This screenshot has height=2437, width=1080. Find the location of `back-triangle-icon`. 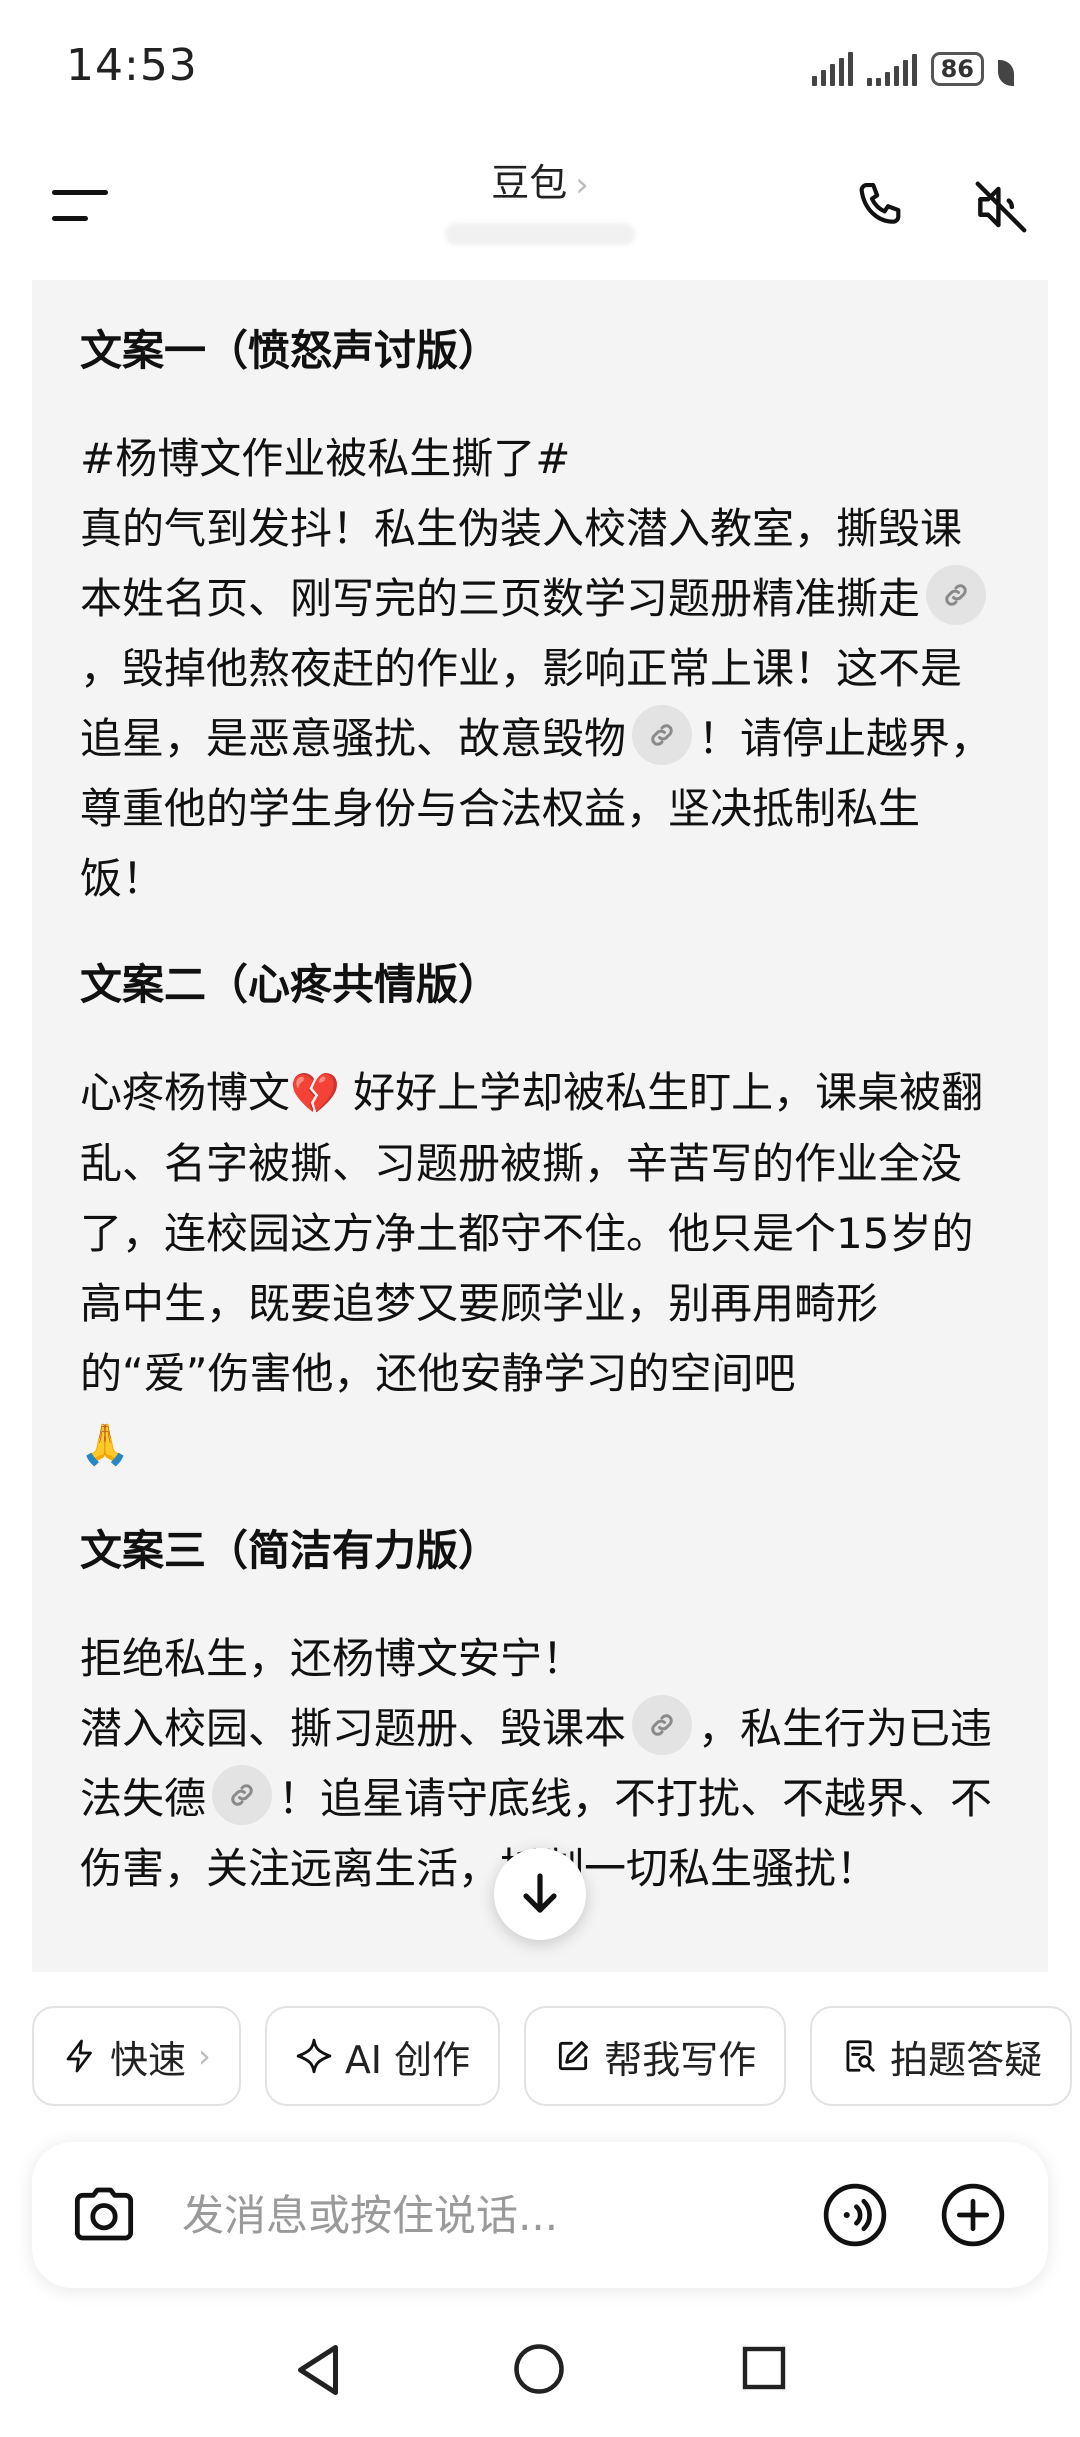

back-triangle-icon is located at coordinates (318, 2370).